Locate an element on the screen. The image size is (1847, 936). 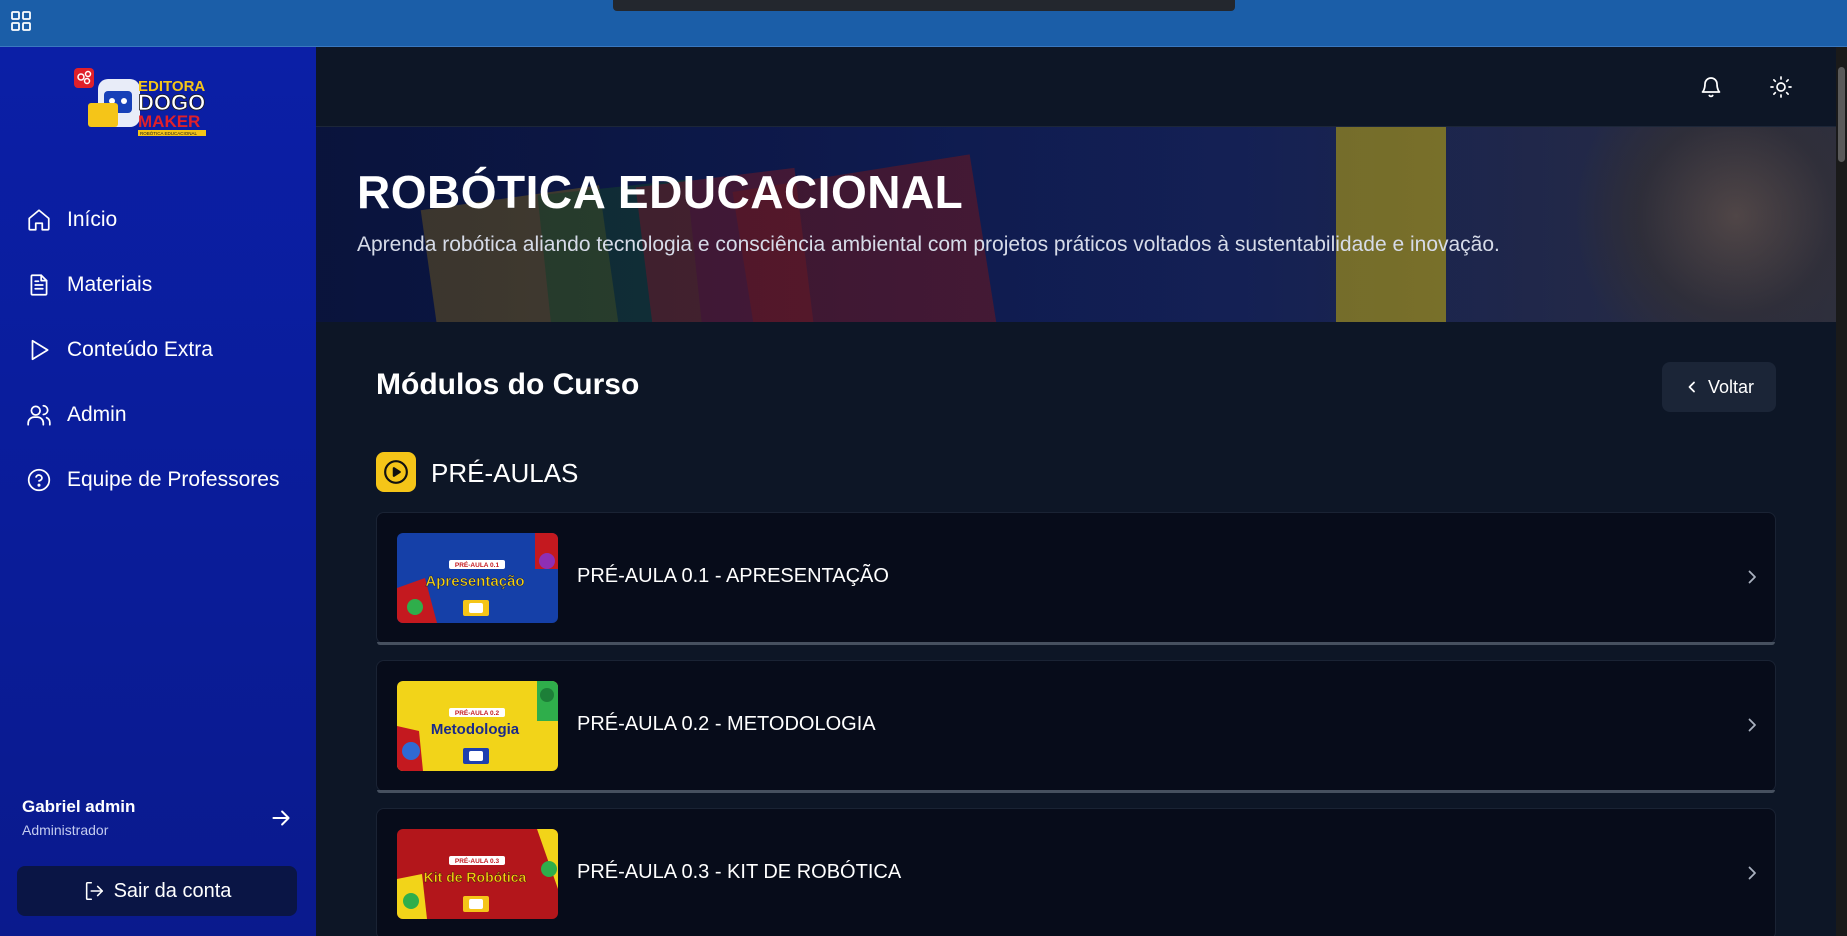
sidebar-item-label: Início is located at coordinates (92, 219).